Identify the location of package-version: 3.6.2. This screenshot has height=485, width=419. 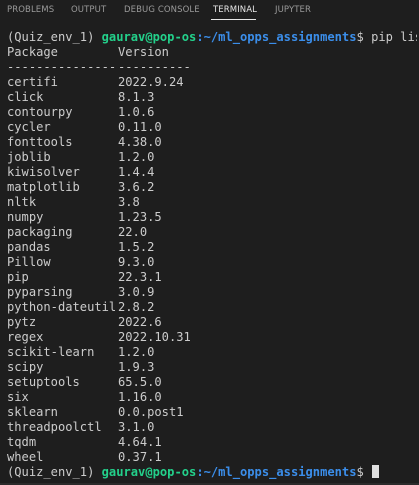
(136, 187).